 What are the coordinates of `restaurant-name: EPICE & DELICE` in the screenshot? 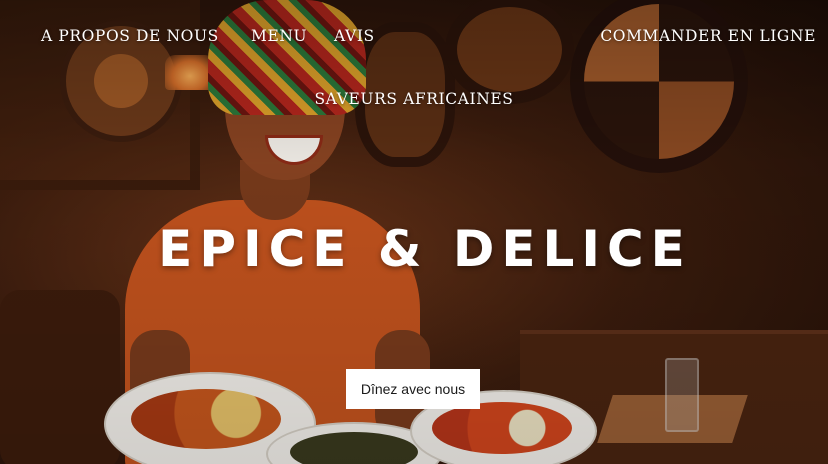 It's located at (425, 249).